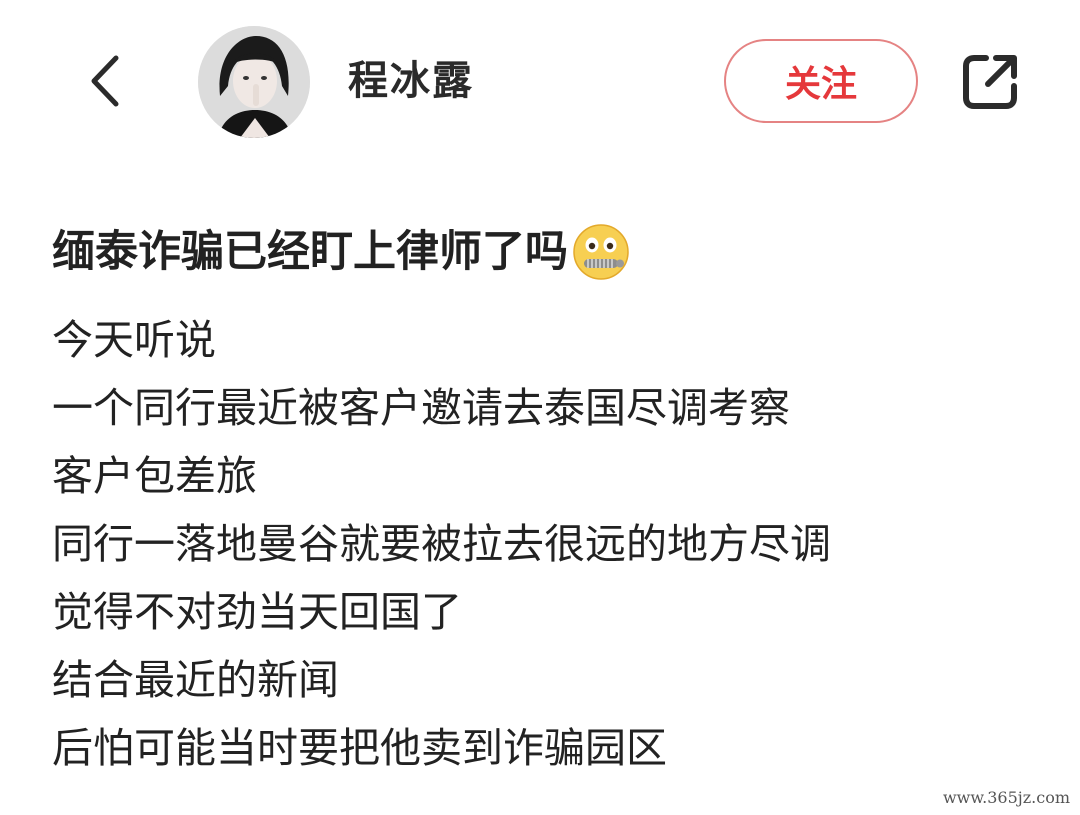  Describe the element at coordinates (359, 748) in the screenshot. I see `post-line: 后怕可能当时要把他卖到诈骗园区` at that location.